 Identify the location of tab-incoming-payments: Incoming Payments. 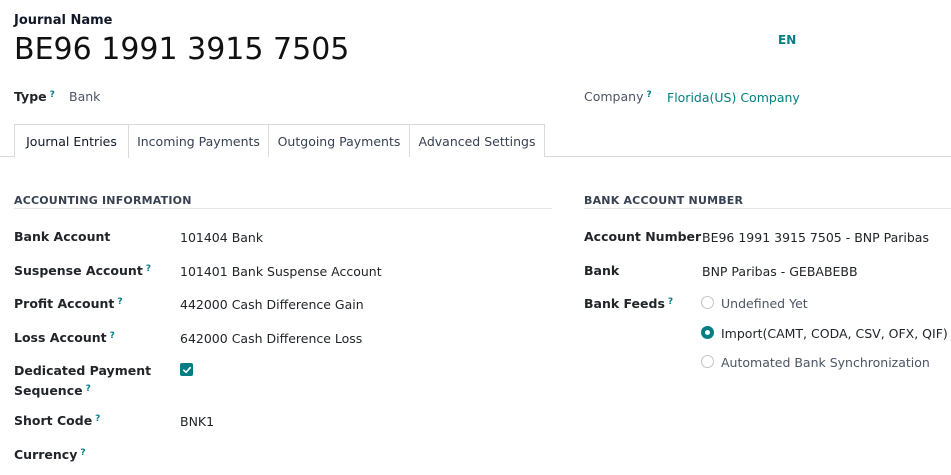
(199, 140).